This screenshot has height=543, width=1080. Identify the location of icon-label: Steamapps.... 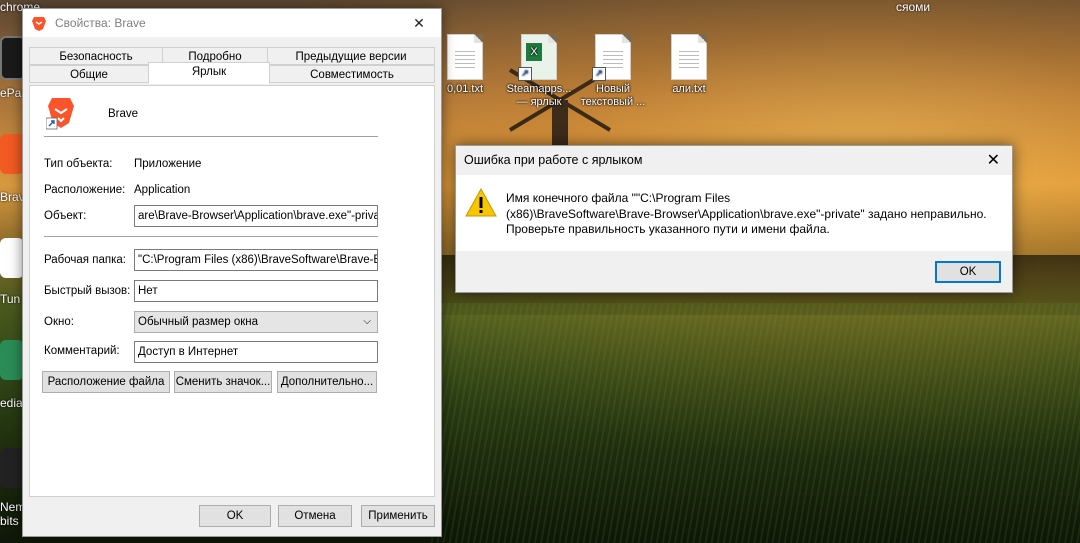
(539, 89).